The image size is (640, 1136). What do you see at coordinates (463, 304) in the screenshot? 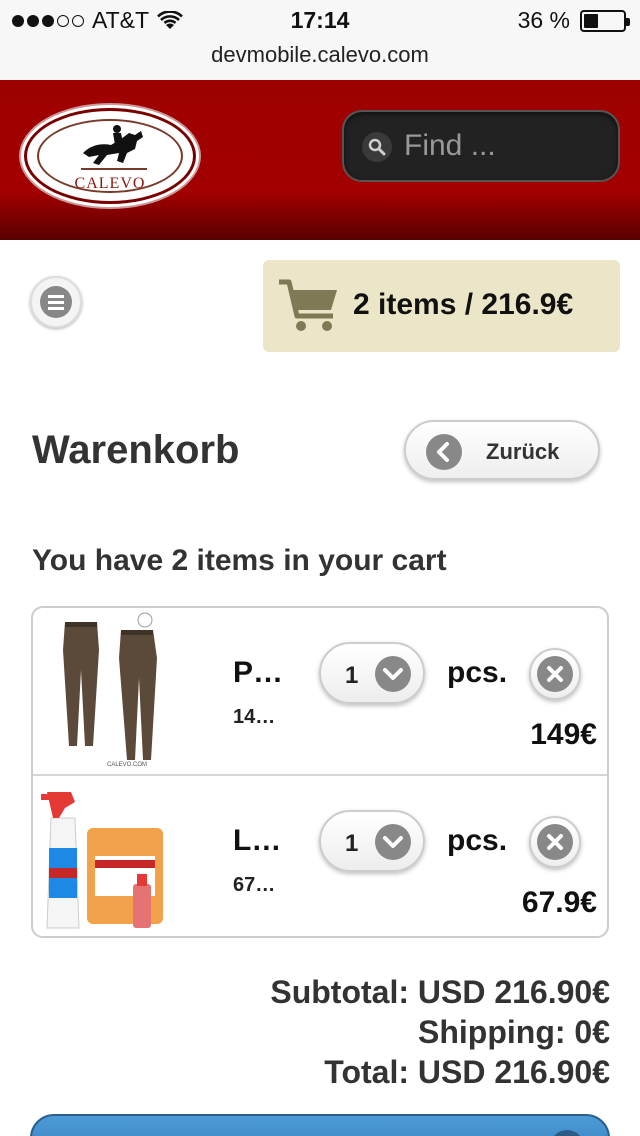
I see `cart-summary-text: 2 items / 216.9€` at bounding box center [463, 304].